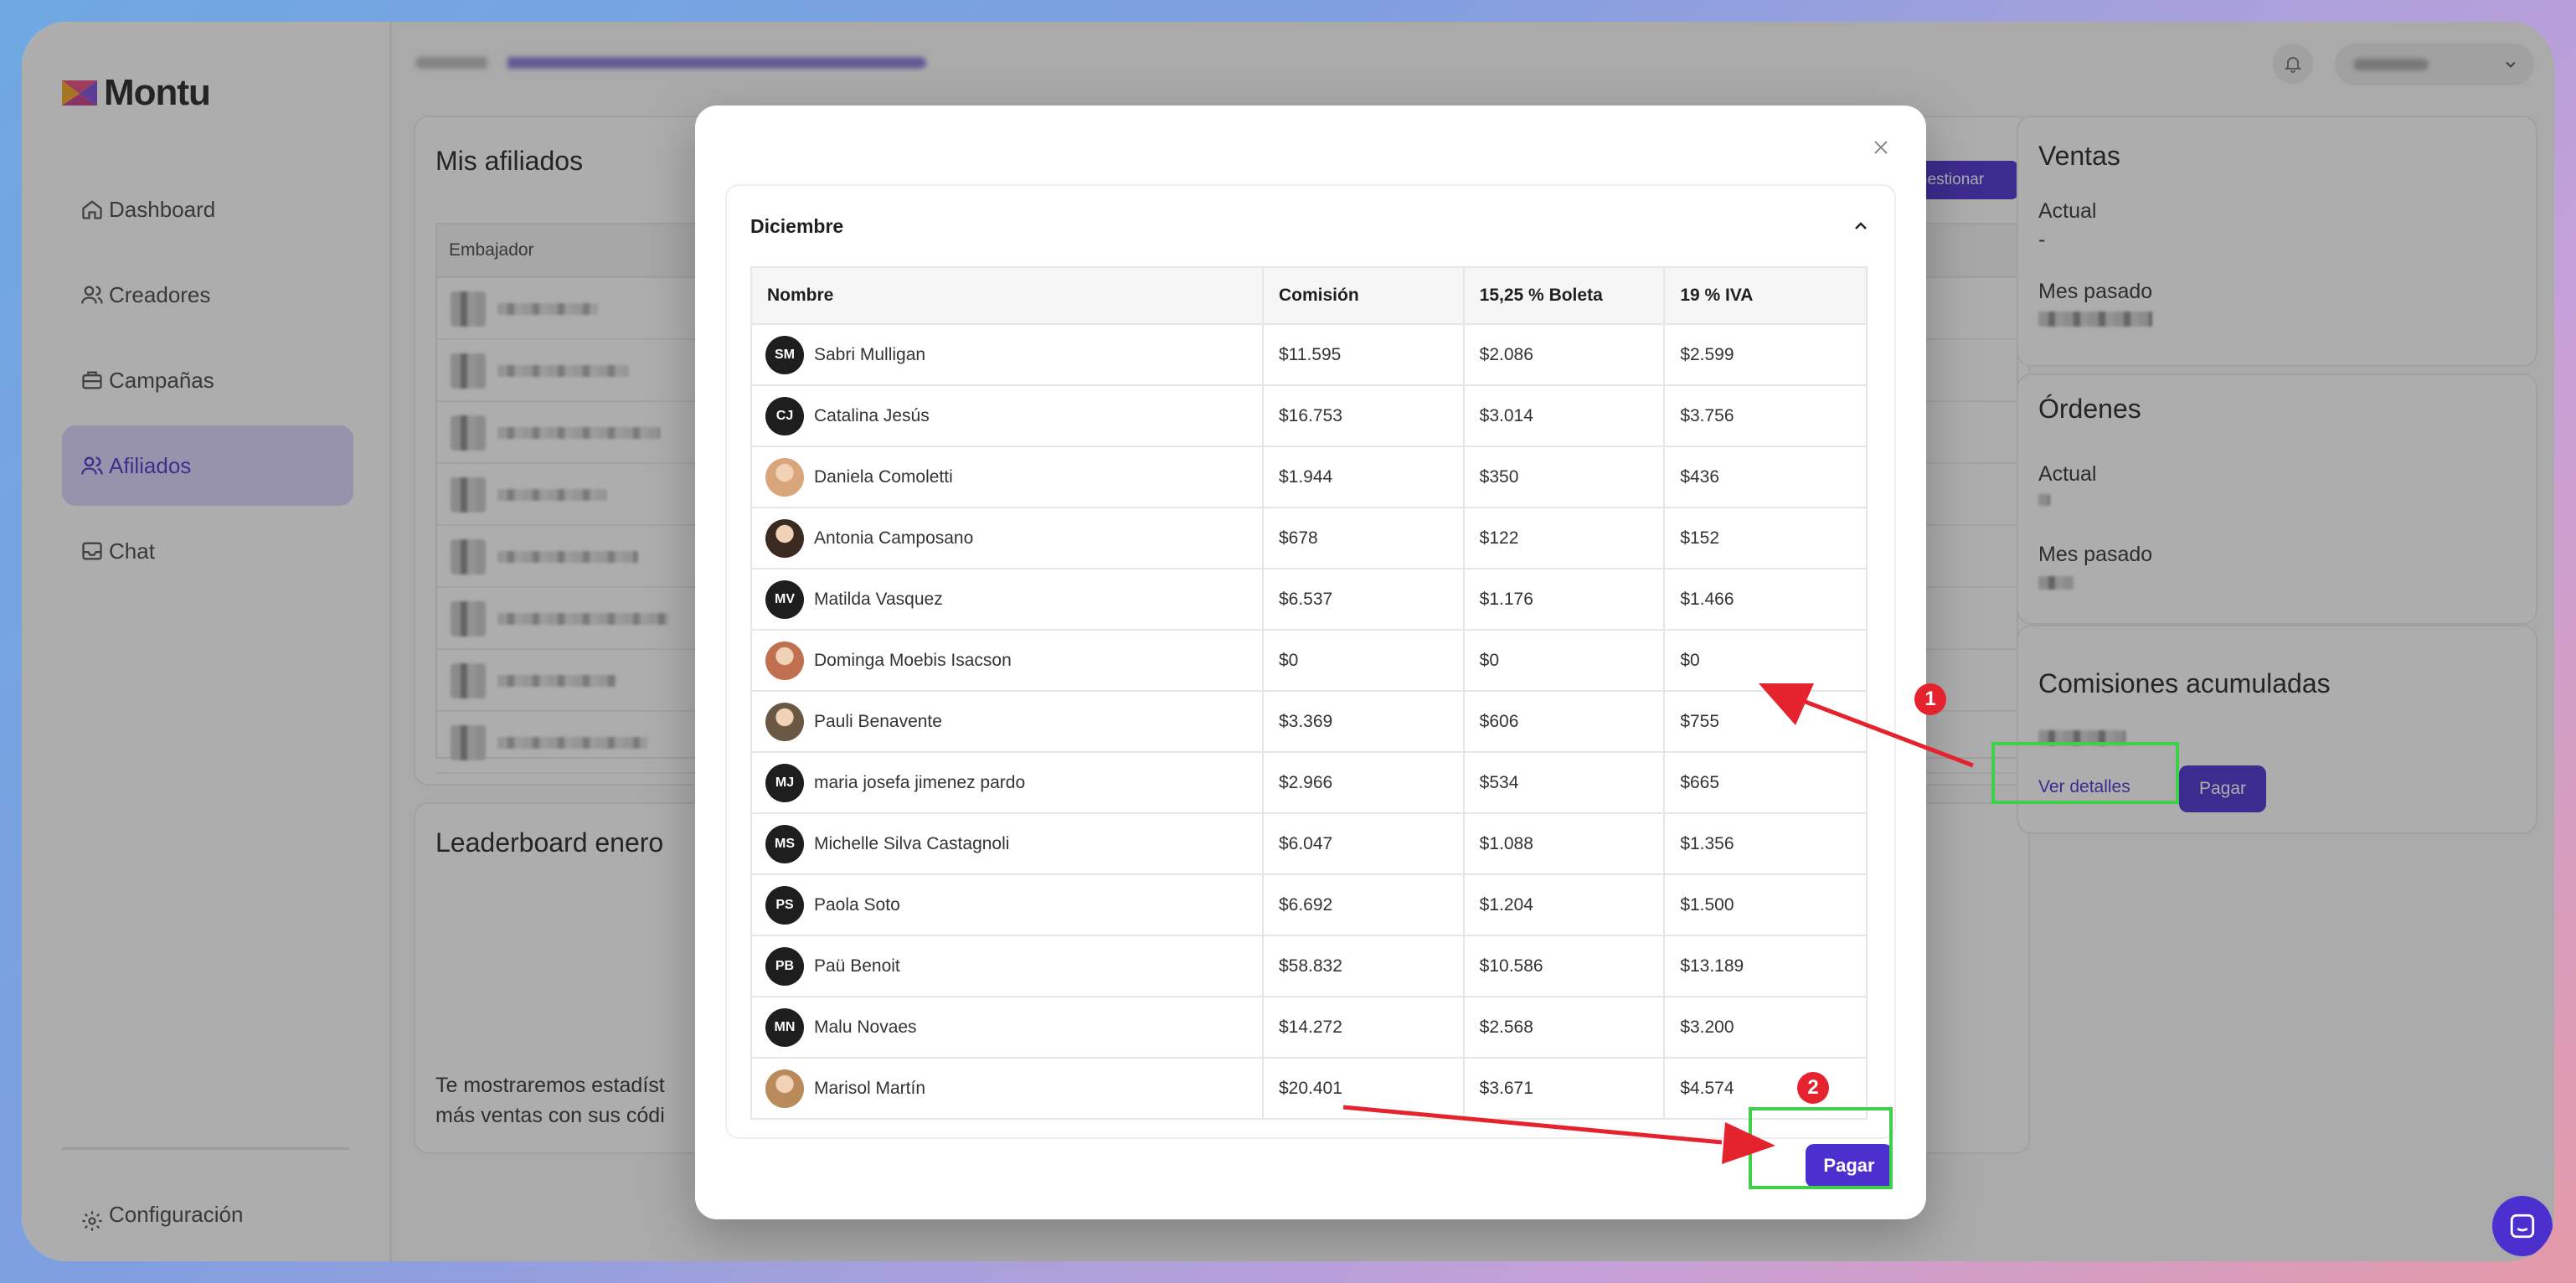 This screenshot has height=1283, width=2576. Describe the element at coordinates (1363, 354) in the screenshot. I see `cell-comision: $11.595` at that location.